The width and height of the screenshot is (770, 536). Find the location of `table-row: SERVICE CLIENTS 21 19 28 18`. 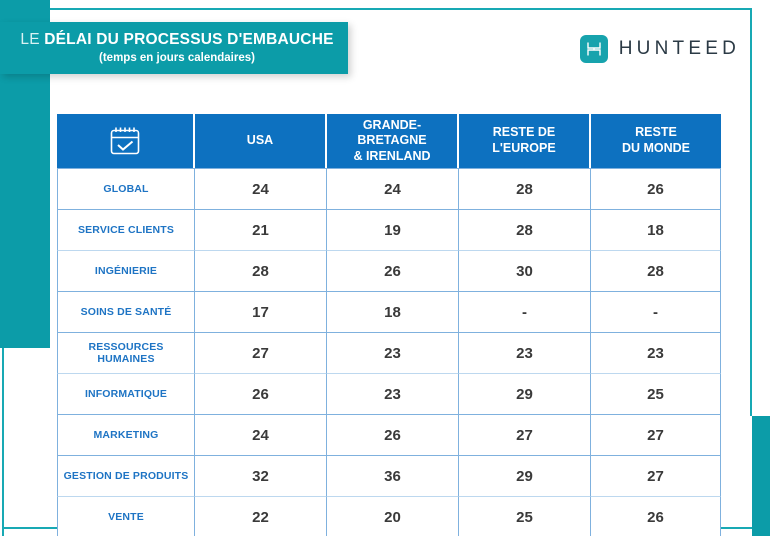

table-row: SERVICE CLIENTS 21 19 28 18 is located at coordinates (389, 230).